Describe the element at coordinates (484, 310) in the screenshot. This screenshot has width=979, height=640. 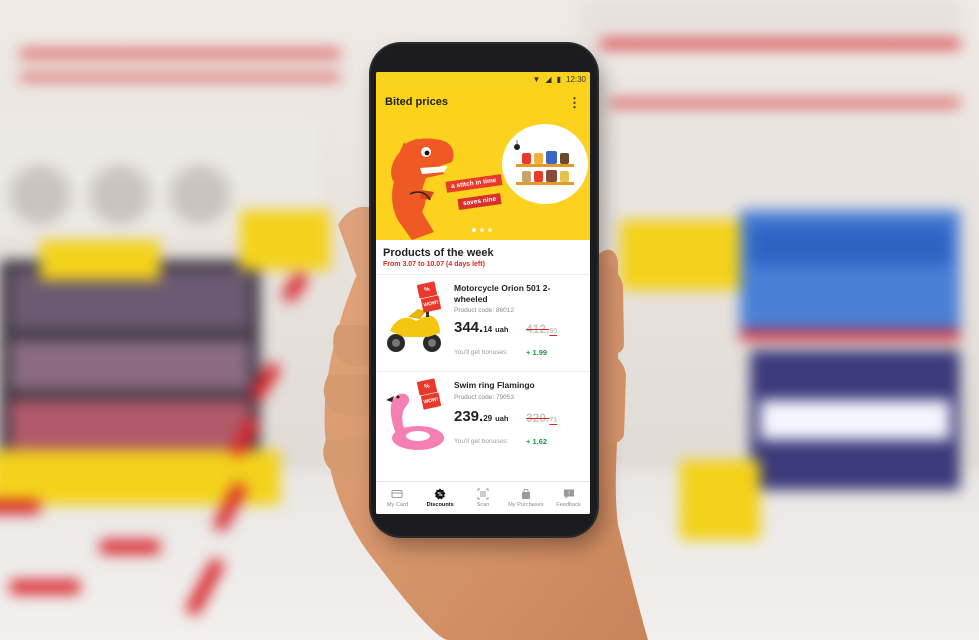
I see `product-code: Product code: 86012` at that location.